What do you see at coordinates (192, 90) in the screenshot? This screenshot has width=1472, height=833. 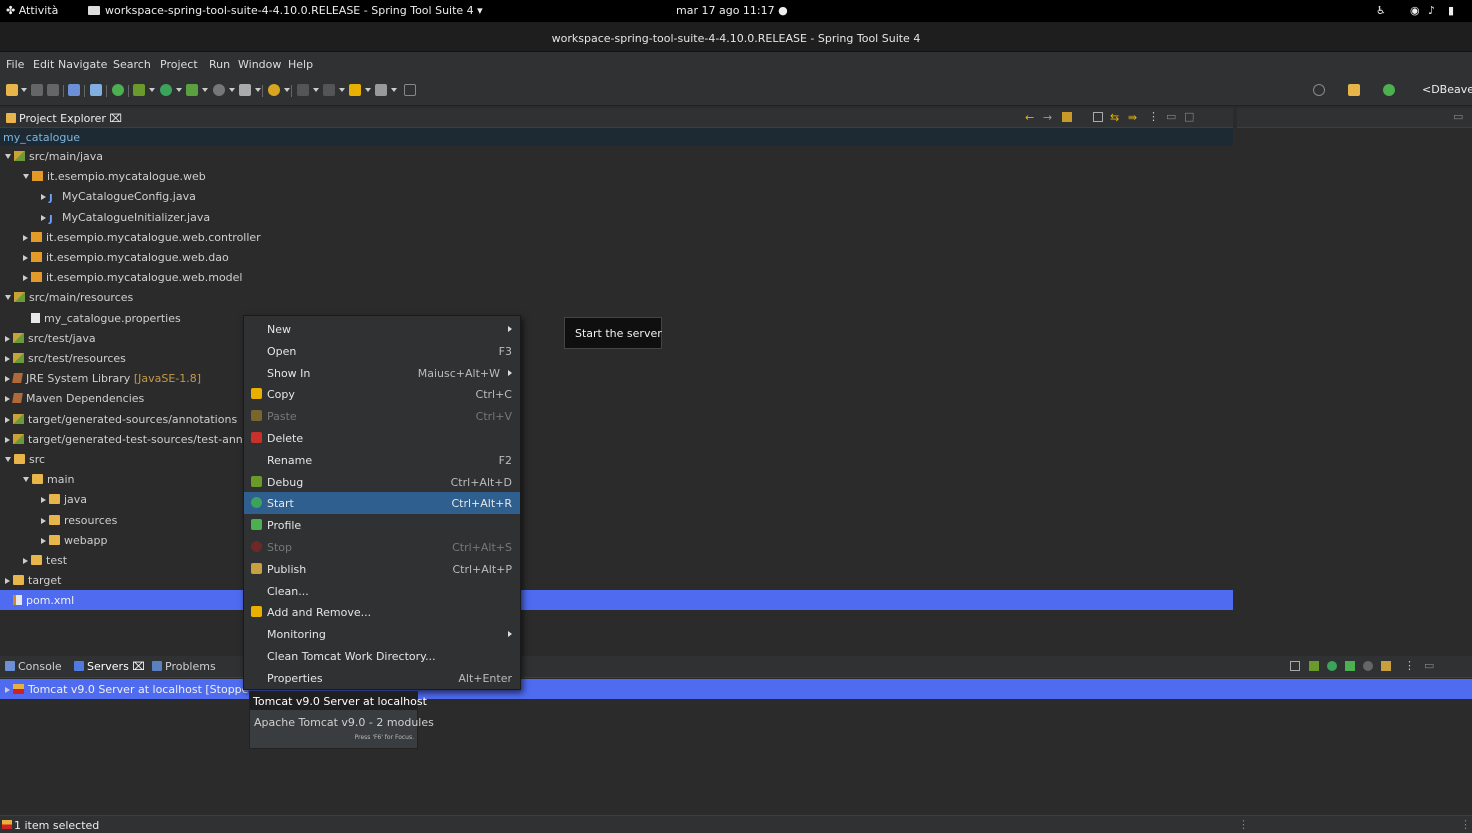 I see `coverage-icon` at bounding box center [192, 90].